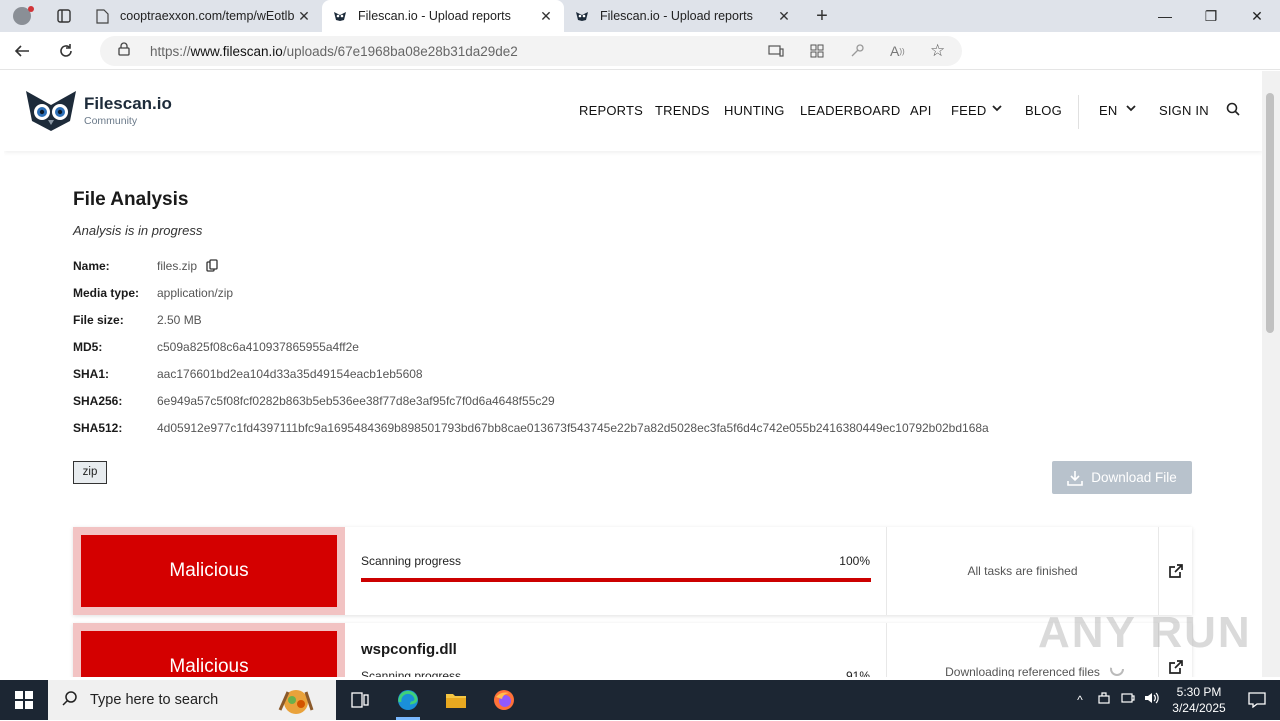 Image resolution: width=1280 pixels, height=721 pixels. What do you see at coordinates (1022, 671) in the screenshot?
I see `task-status-label: Downloading referenced files` at bounding box center [1022, 671].